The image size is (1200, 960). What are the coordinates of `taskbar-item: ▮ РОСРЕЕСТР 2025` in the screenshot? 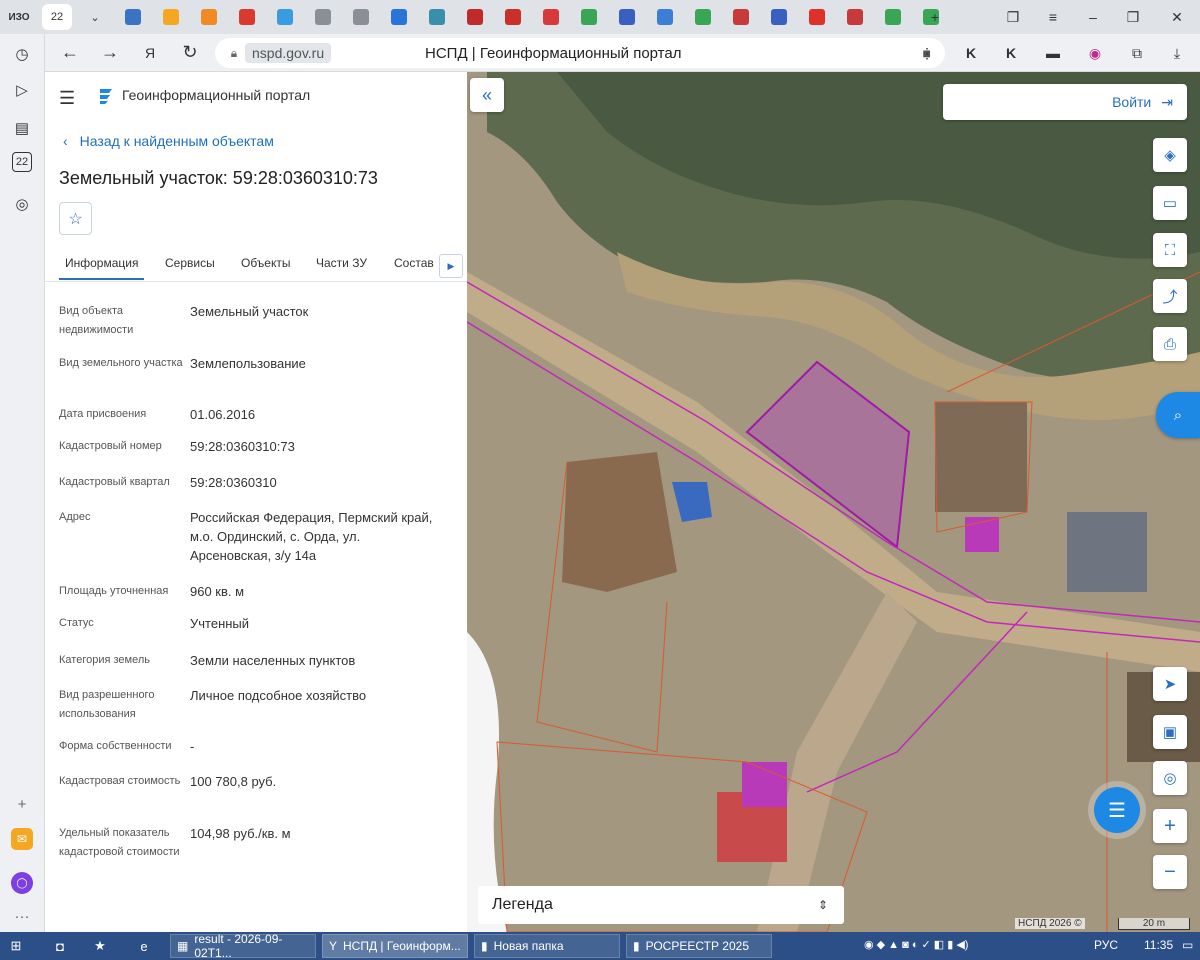 It's located at (699, 946).